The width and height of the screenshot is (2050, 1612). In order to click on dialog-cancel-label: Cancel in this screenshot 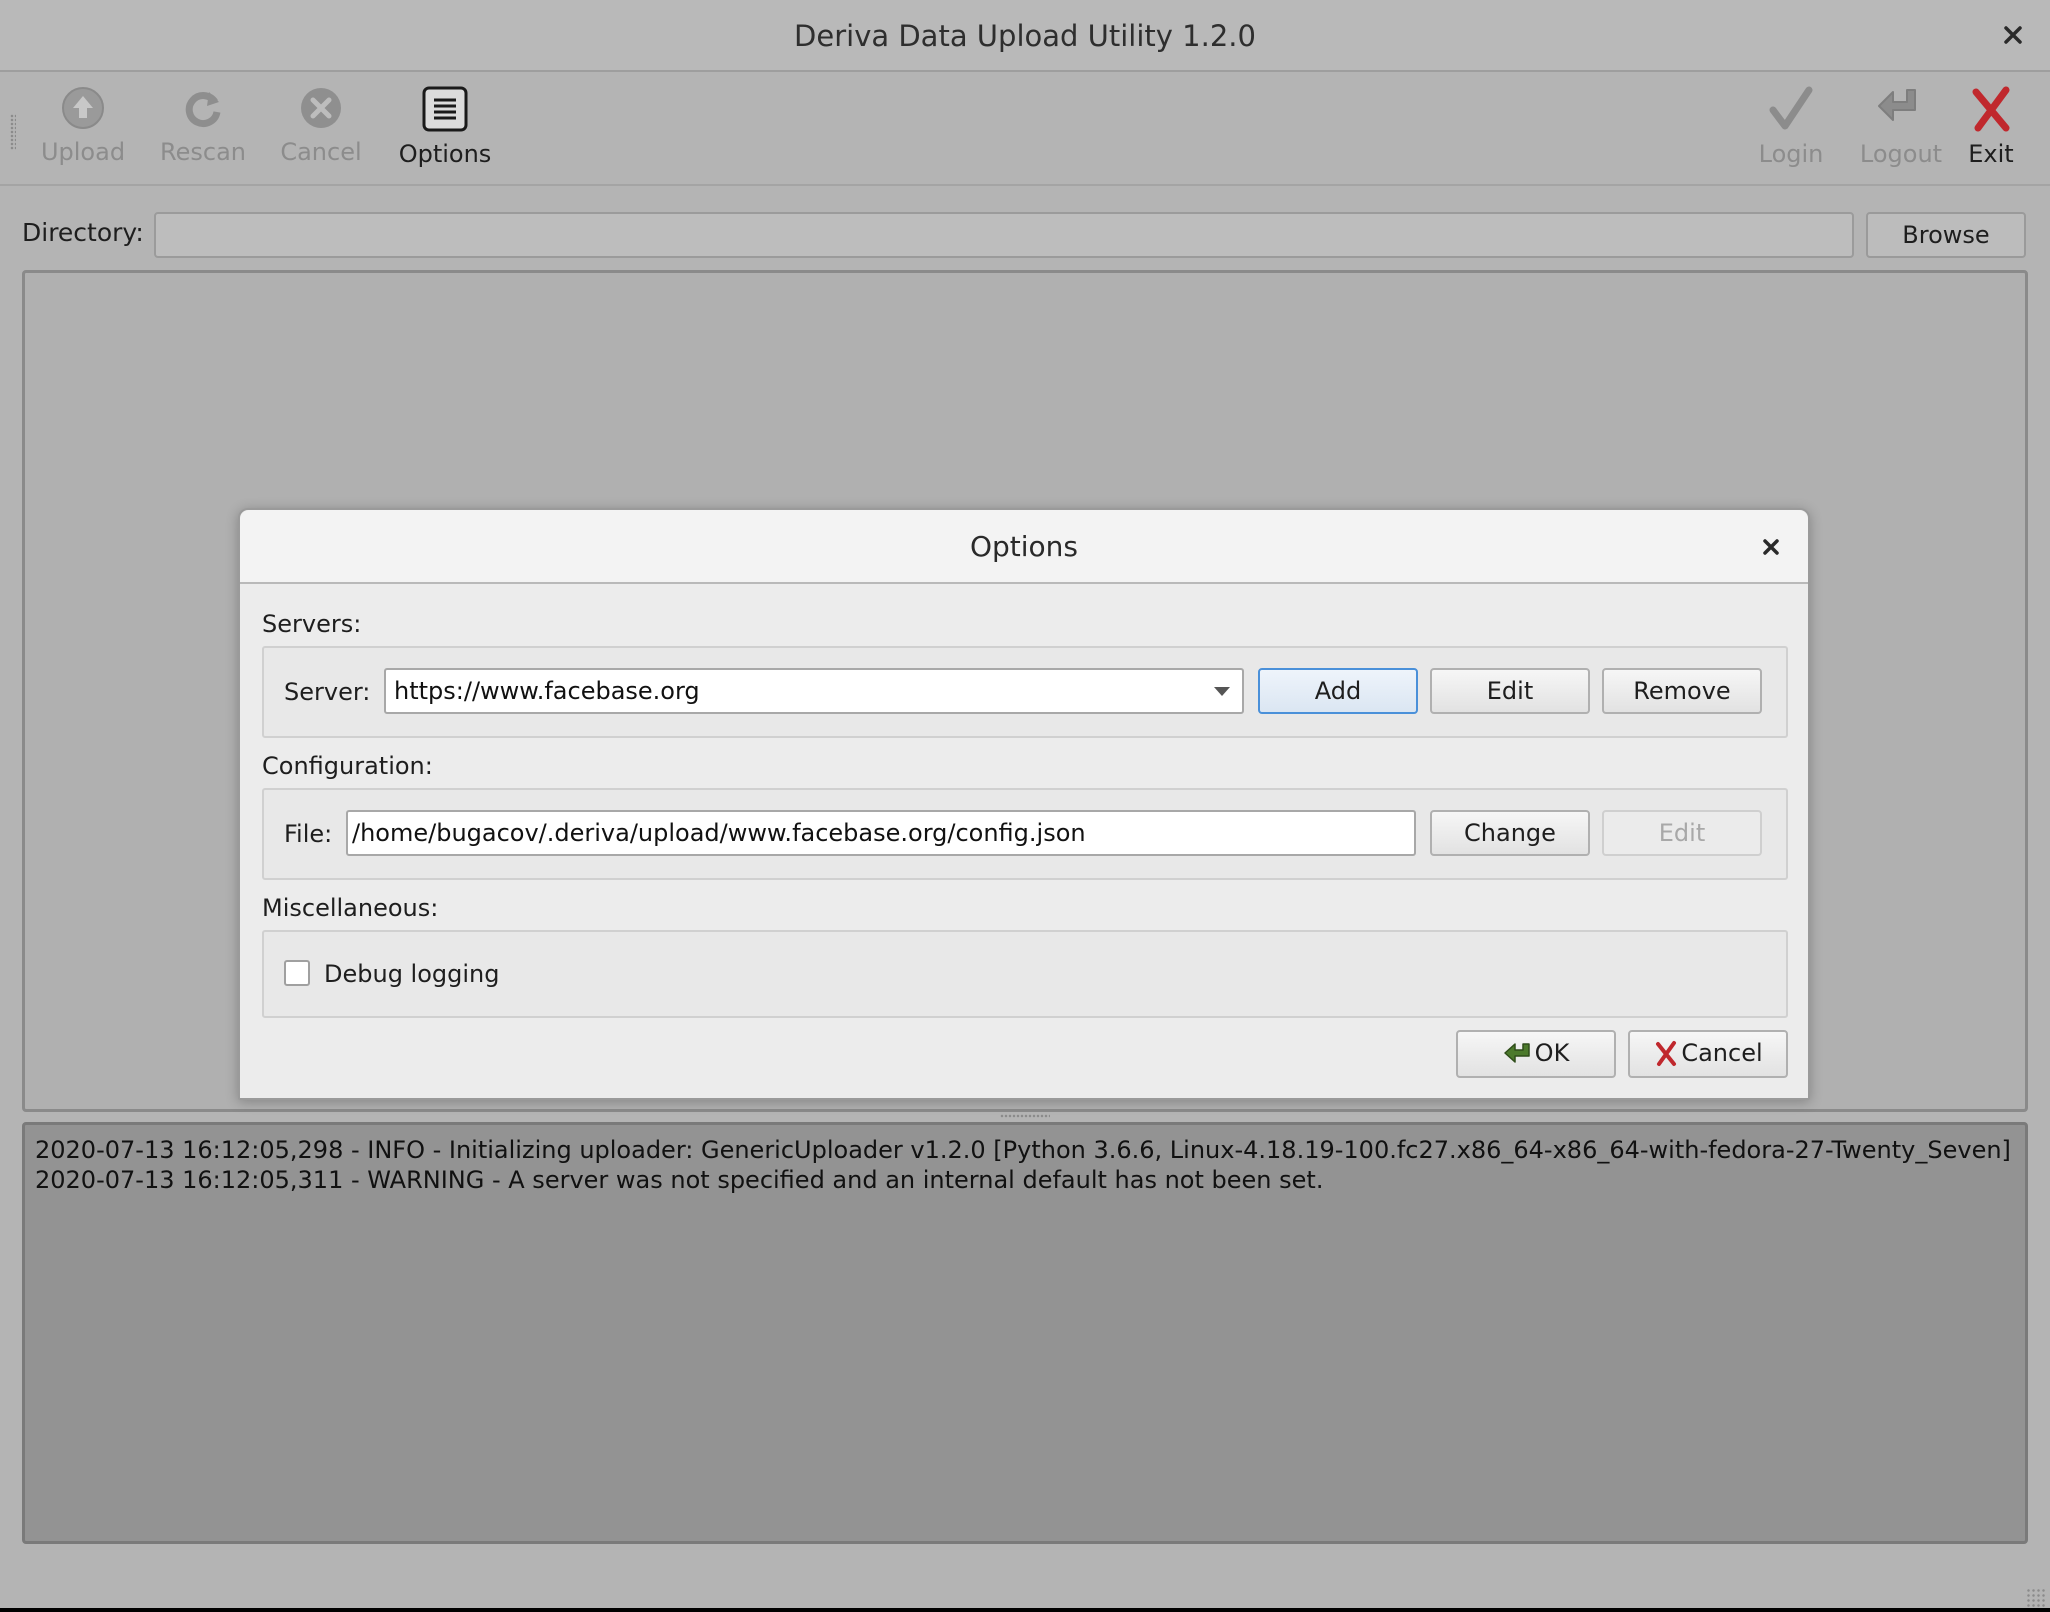, I will do `click(1722, 1053)`.